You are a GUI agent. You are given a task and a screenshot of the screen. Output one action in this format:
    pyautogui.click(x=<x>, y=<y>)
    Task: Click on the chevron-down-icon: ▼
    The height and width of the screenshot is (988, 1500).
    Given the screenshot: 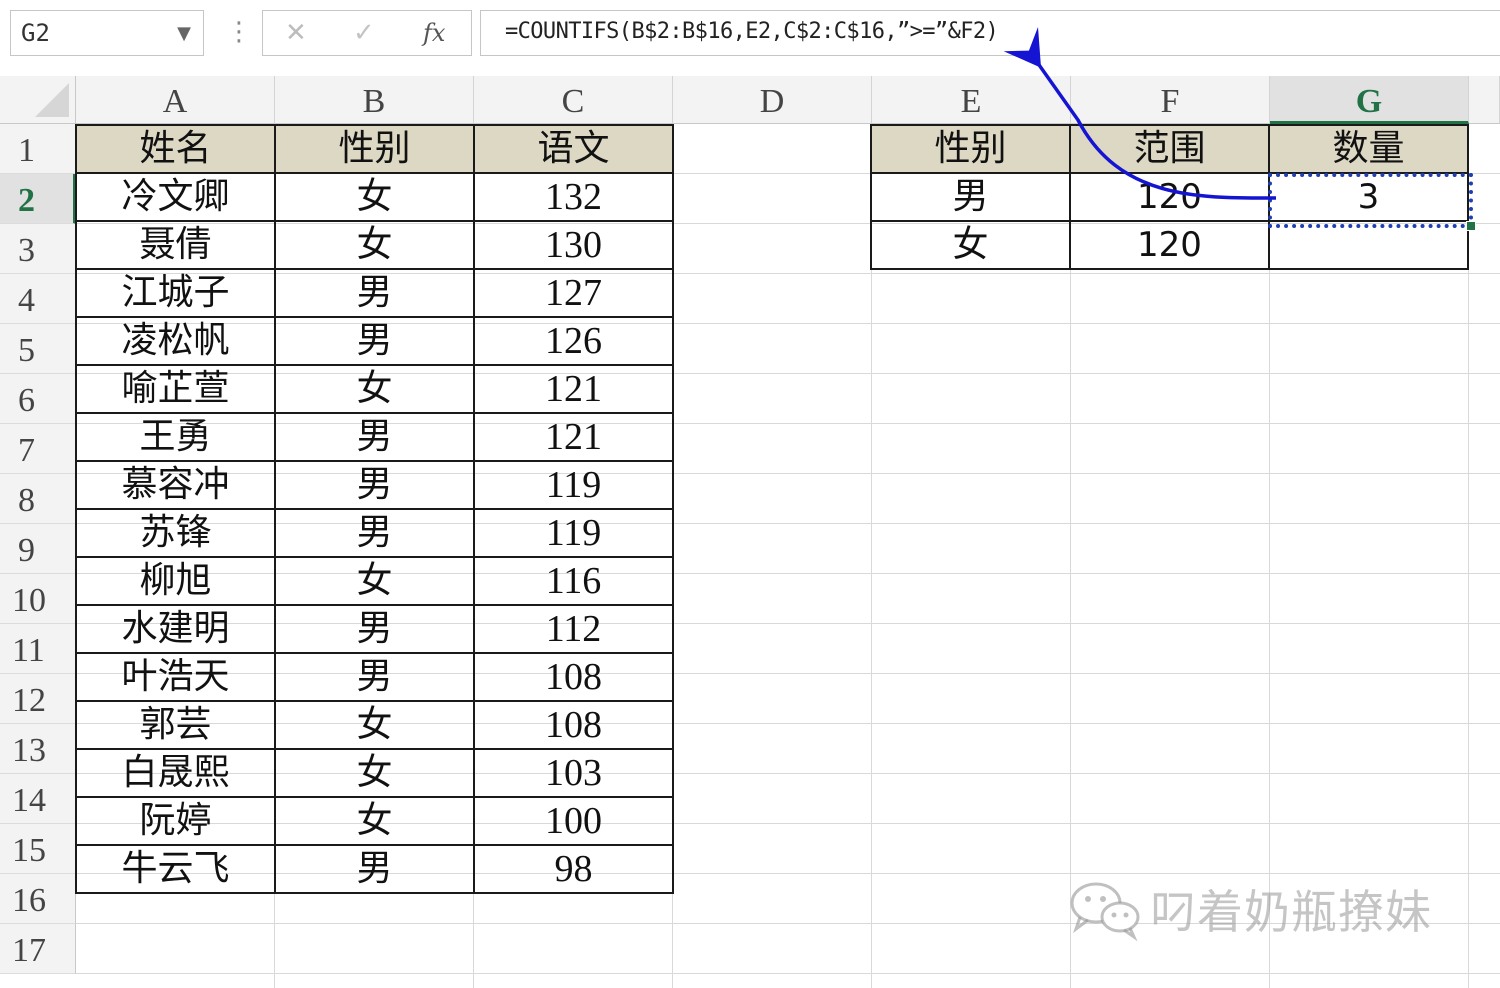 What is the action you would take?
    pyautogui.click(x=184, y=33)
    